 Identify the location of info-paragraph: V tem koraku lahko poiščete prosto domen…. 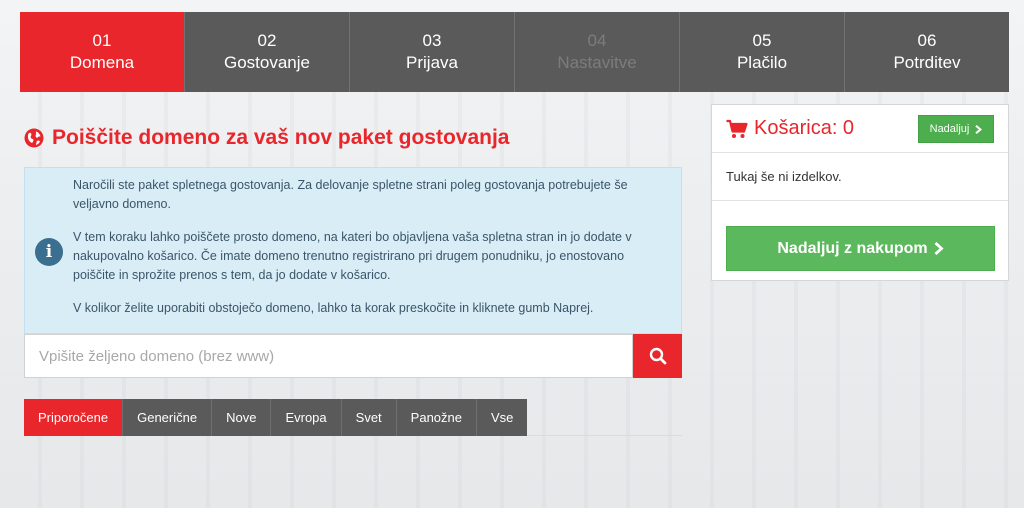
(352, 256).